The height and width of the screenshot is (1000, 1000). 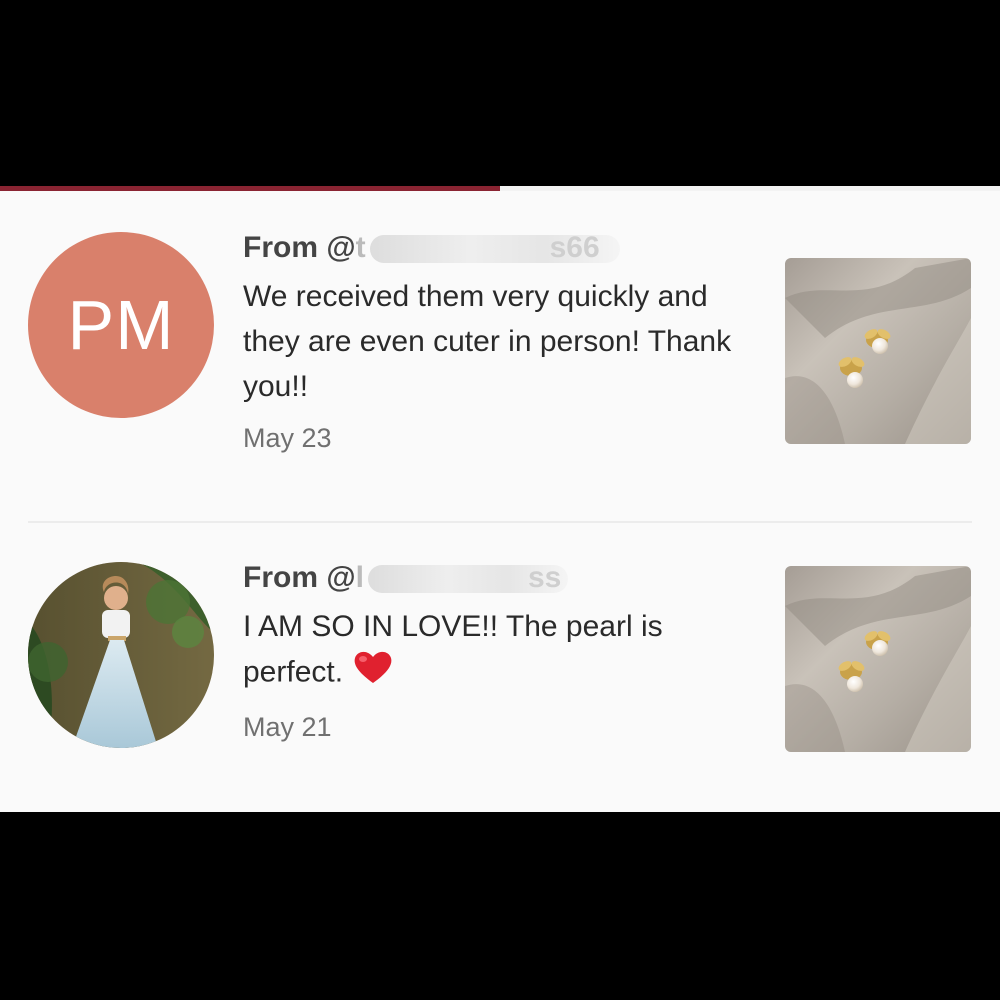 I want to click on handle-end: ss, so click(x=544, y=577).